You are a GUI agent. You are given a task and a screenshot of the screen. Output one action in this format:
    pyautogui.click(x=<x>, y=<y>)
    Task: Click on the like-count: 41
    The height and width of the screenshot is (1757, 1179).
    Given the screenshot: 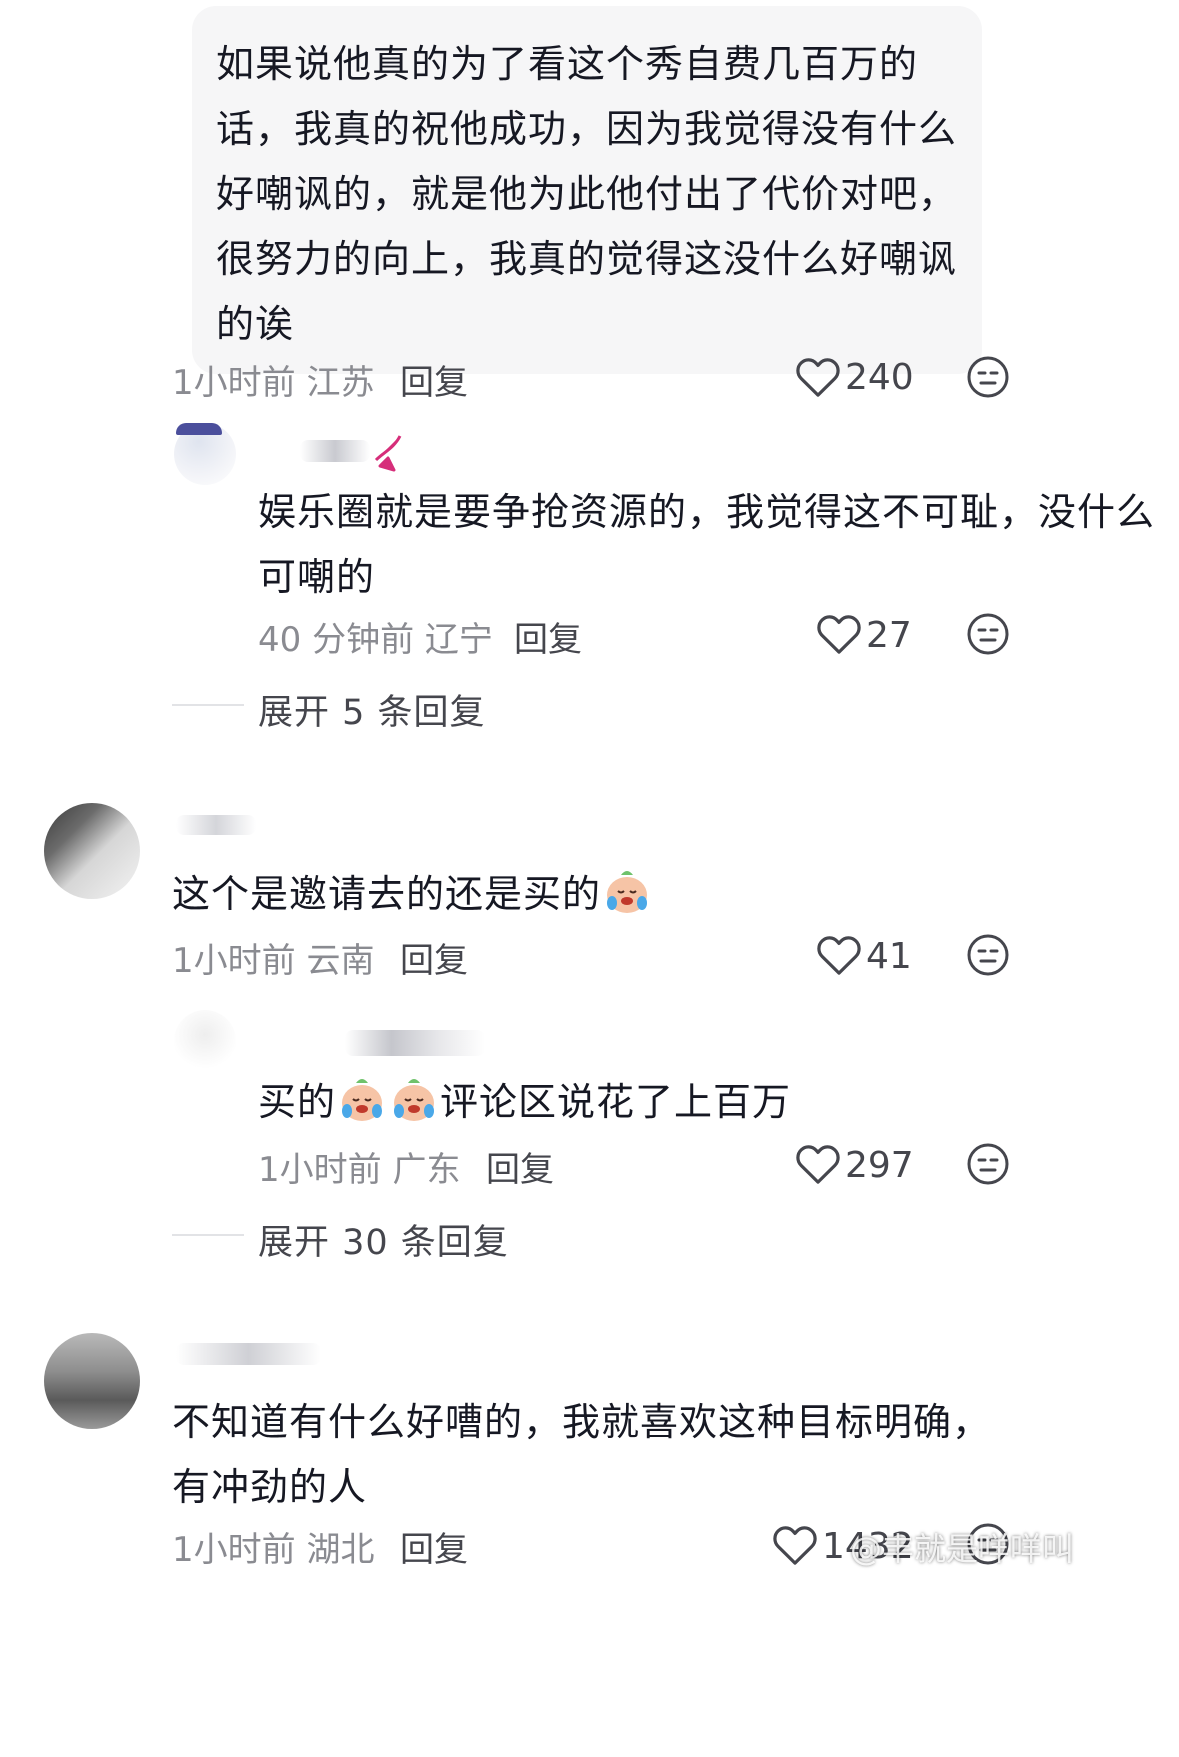 What is the action you would take?
    pyautogui.click(x=889, y=956)
    